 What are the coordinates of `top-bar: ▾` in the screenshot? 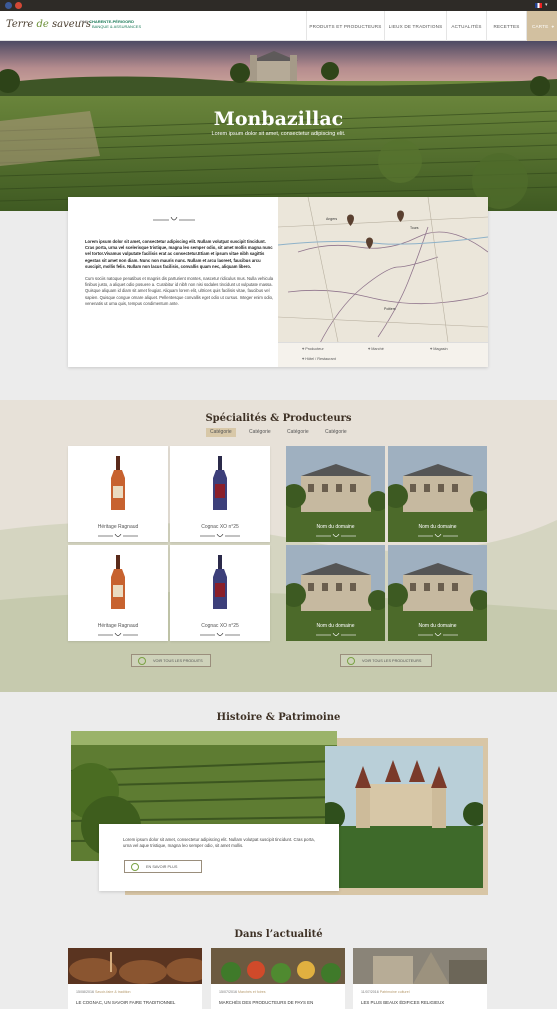 It's located at (278, 5).